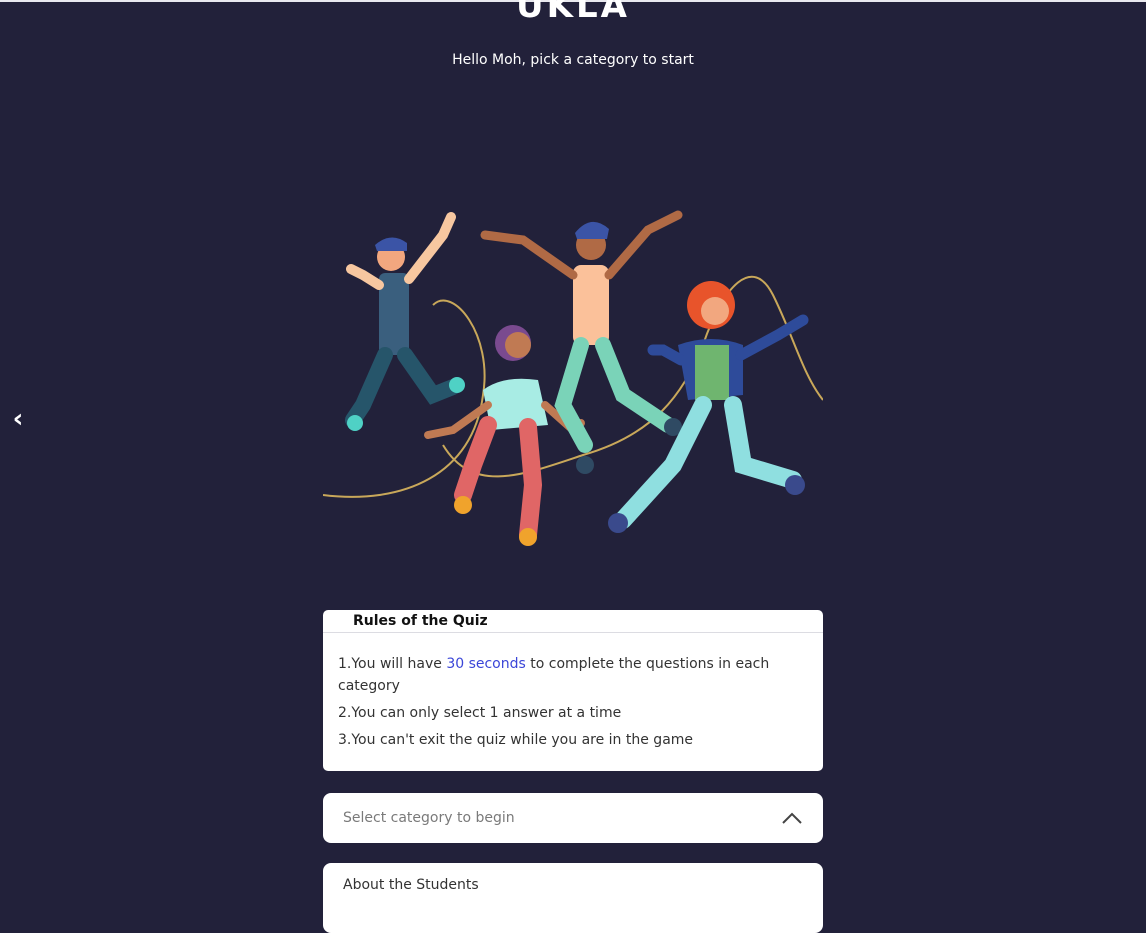 Image resolution: width=1146 pixels, height=933 pixels. I want to click on rules-title: Rules of the Quiz, so click(573, 621).